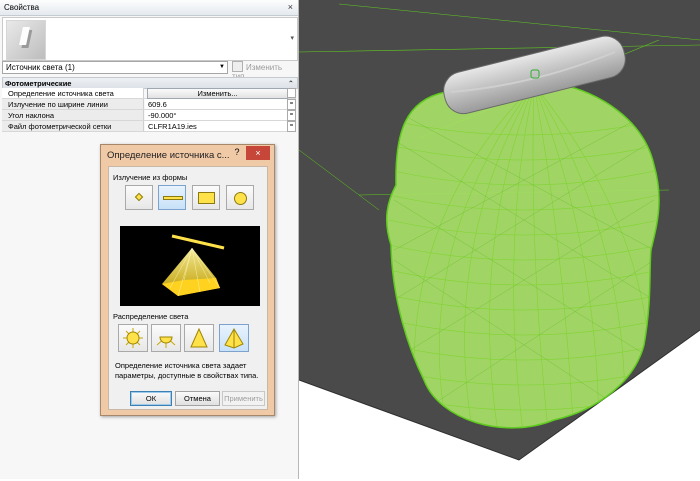  Describe the element at coordinates (197, 398) in the screenshot. I see `cancel-button: Отмена` at that location.